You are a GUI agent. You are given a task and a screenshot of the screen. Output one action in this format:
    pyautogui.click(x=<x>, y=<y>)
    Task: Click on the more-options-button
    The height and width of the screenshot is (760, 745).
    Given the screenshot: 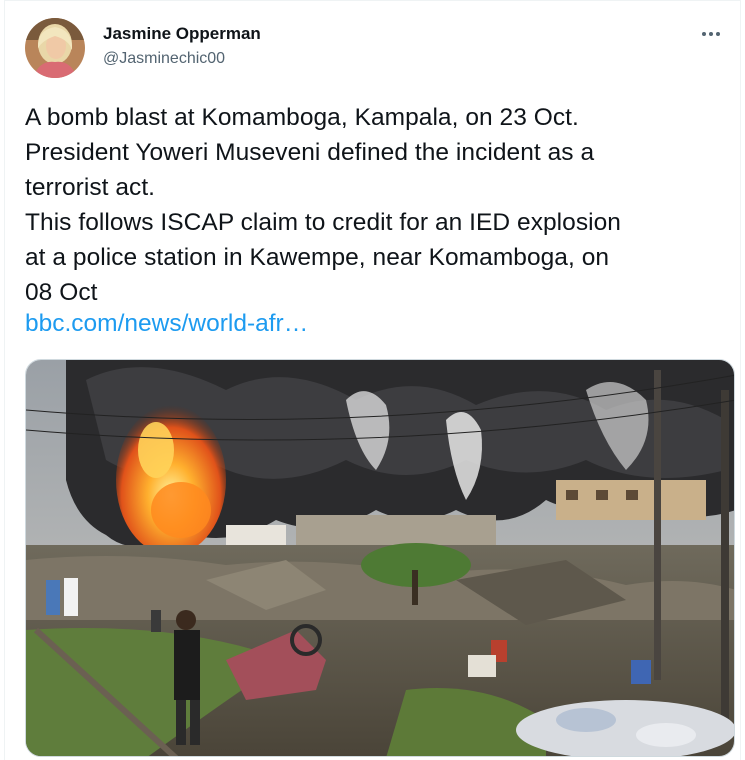 What is the action you would take?
    pyautogui.click(x=711, y=34)
    